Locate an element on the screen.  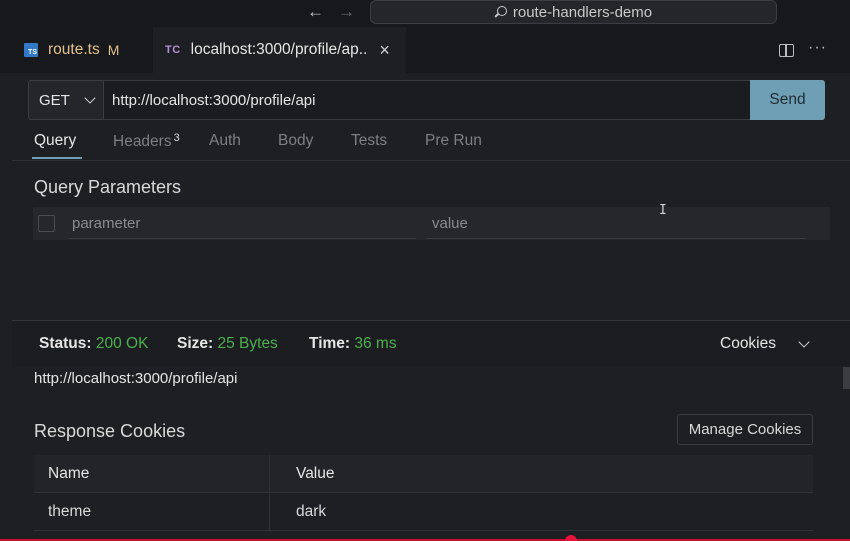
url-input is located at coordinates (427, 100).